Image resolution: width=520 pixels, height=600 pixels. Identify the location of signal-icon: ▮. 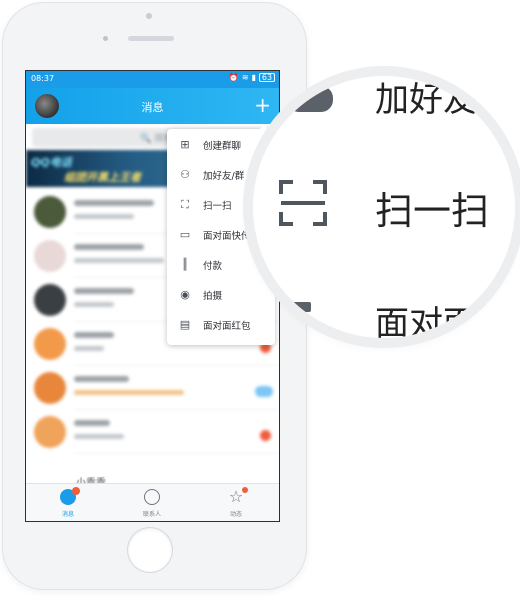
(253, 77).